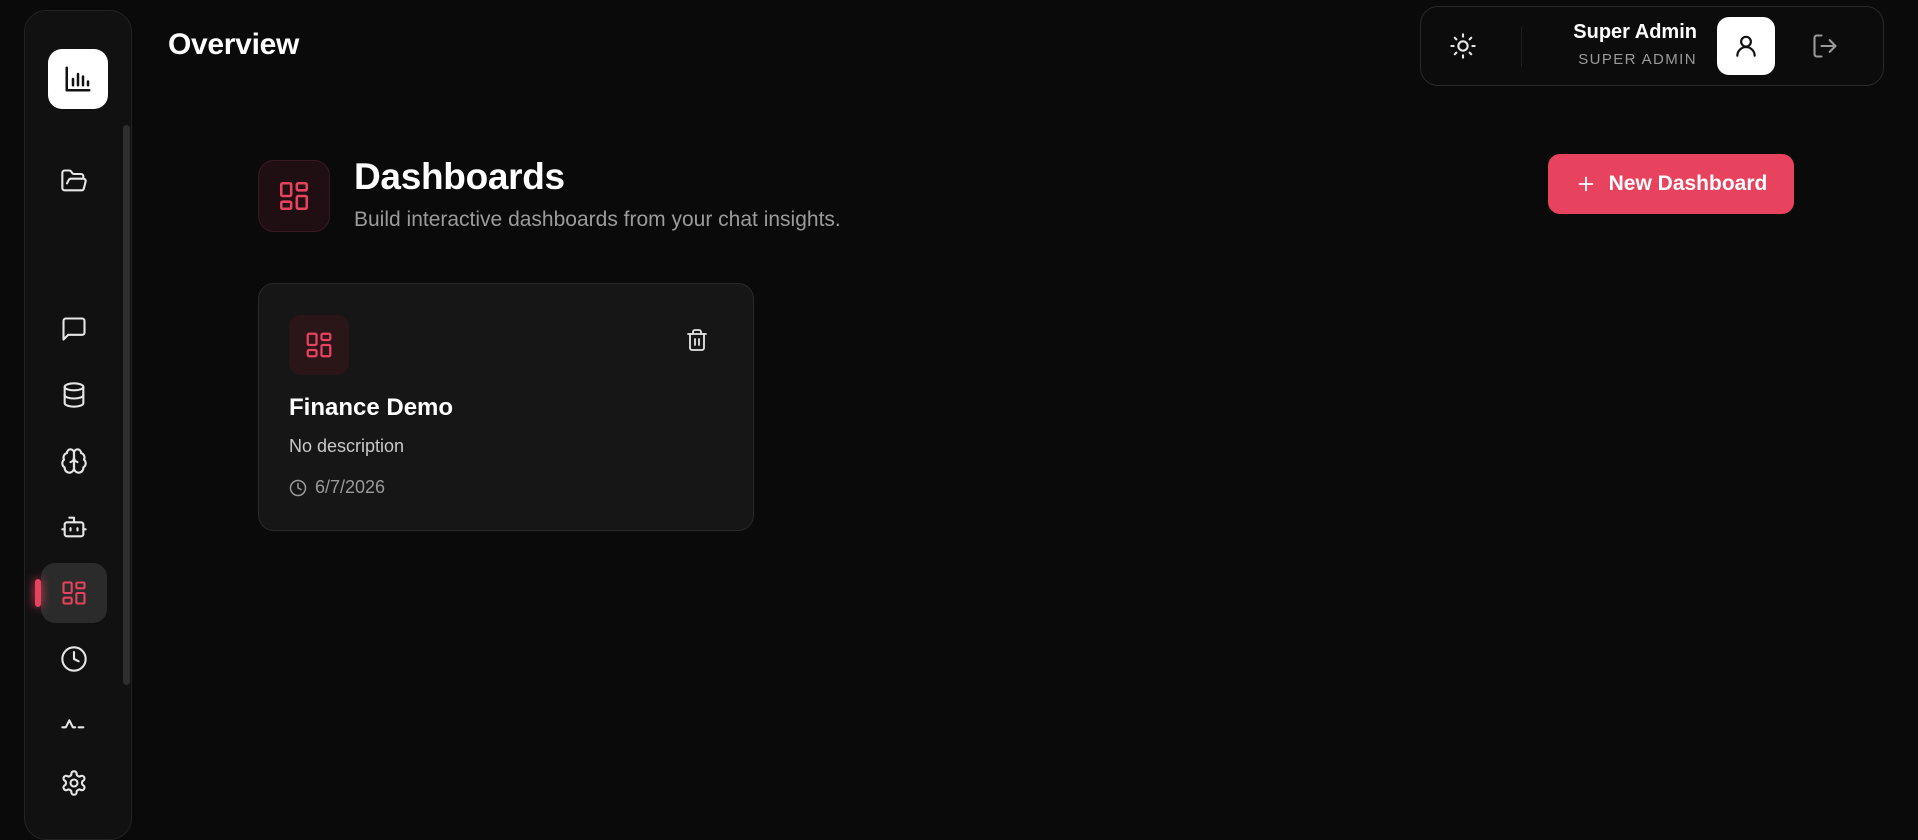 Image resolution: width=1918 pixels, height=840 pixels. What do you see at coordinates (1637, 59) in the screenshot?
I see `user-role: SUPER ADMIN` at bounding box center [1637, 59].